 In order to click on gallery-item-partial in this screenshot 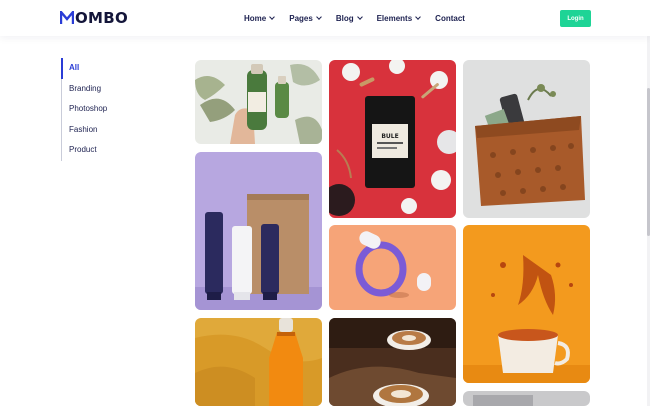, I will do `click(526, 398)`.